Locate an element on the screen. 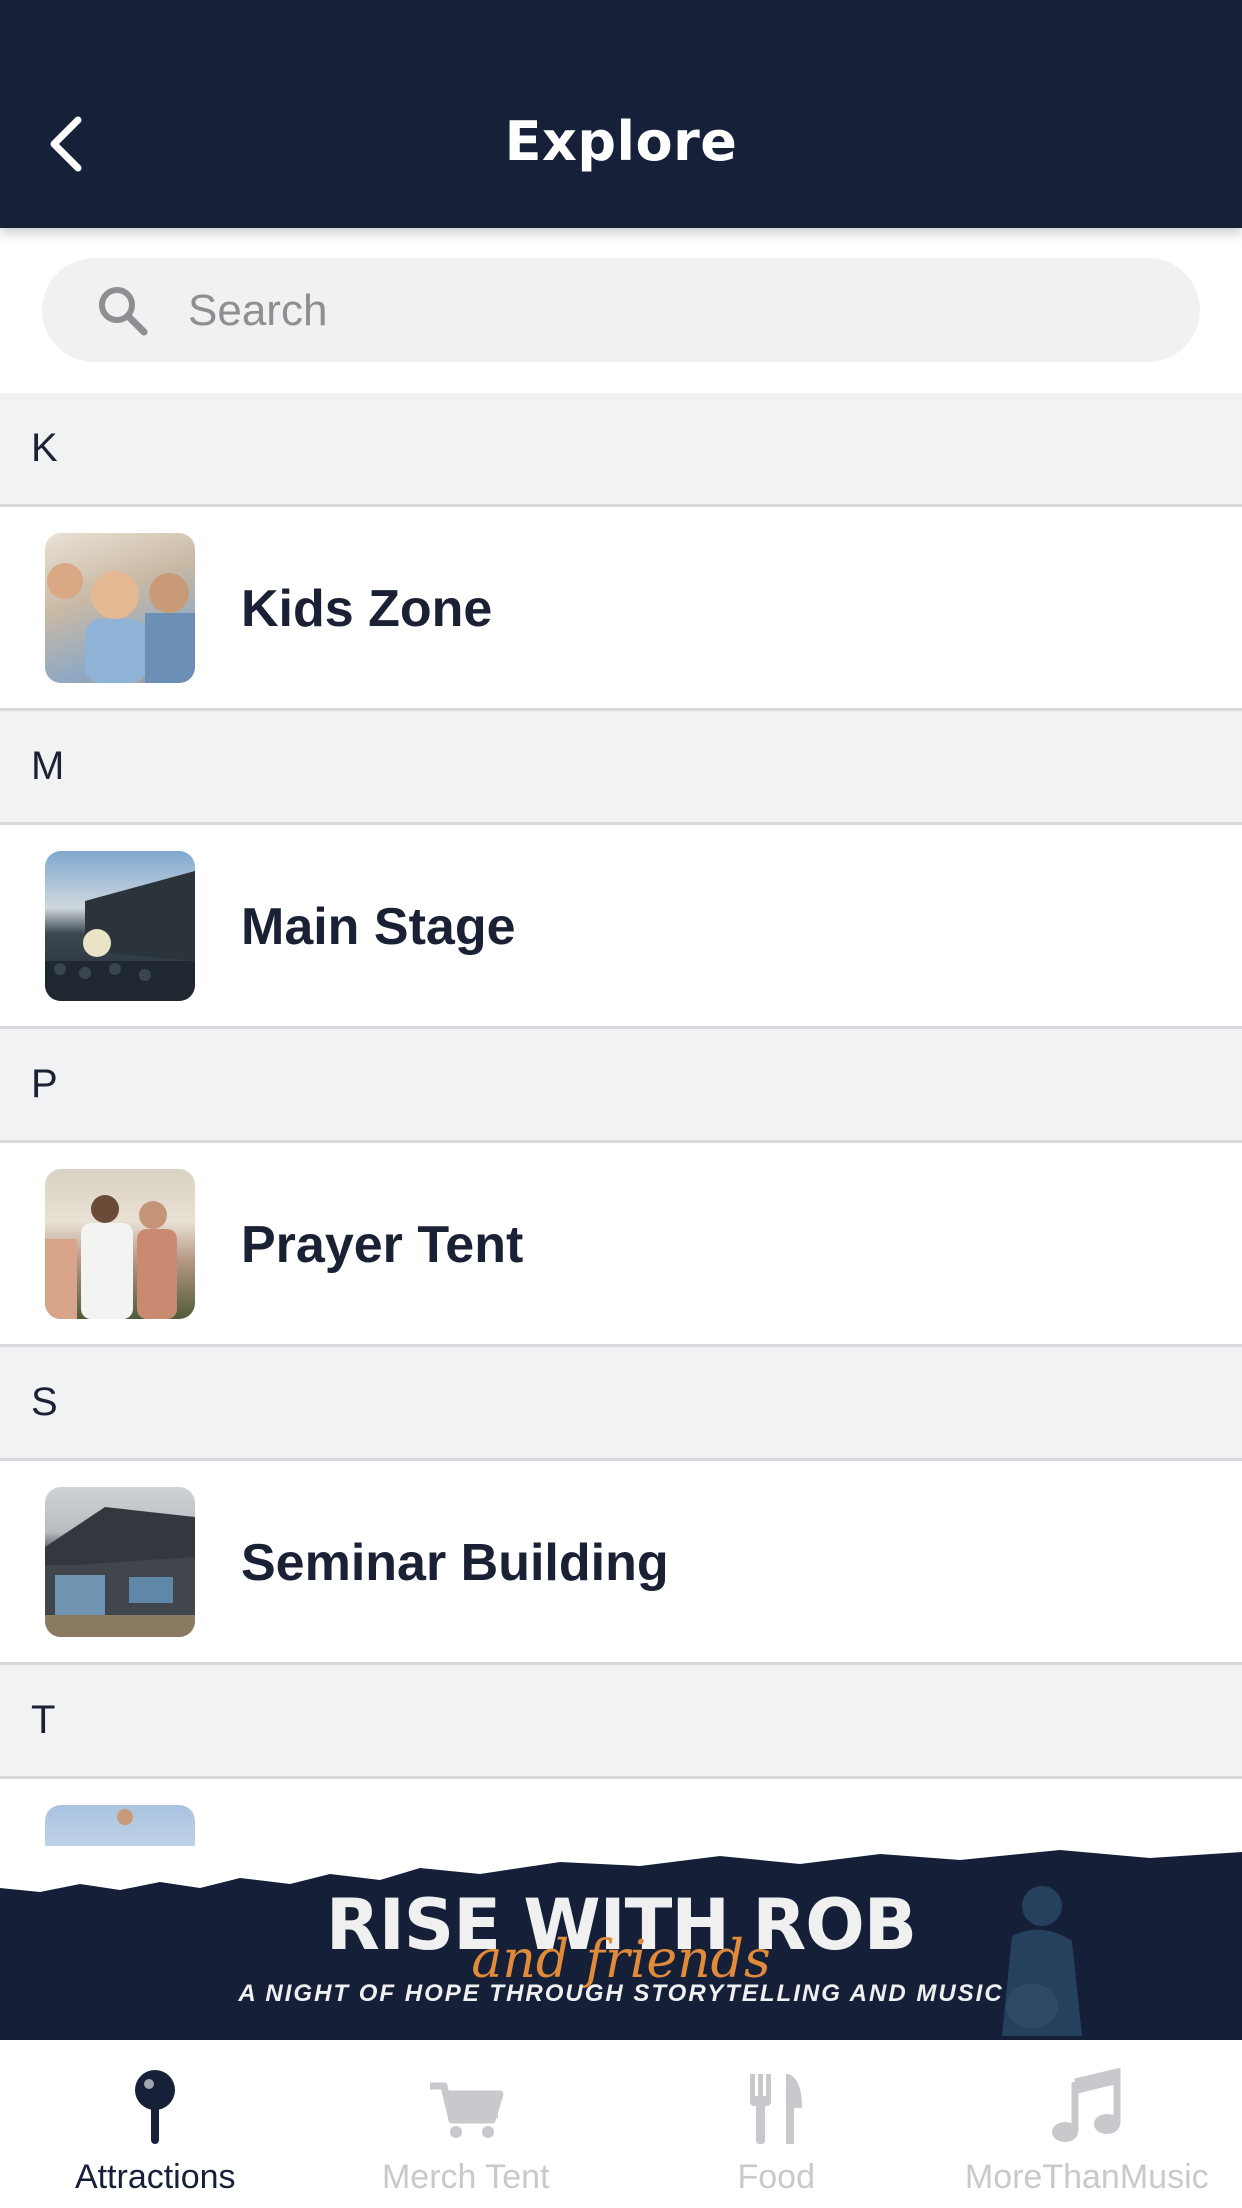 The width and height of the screenshot is (1242, 2208). search-input is located at coordinates (678, 311).